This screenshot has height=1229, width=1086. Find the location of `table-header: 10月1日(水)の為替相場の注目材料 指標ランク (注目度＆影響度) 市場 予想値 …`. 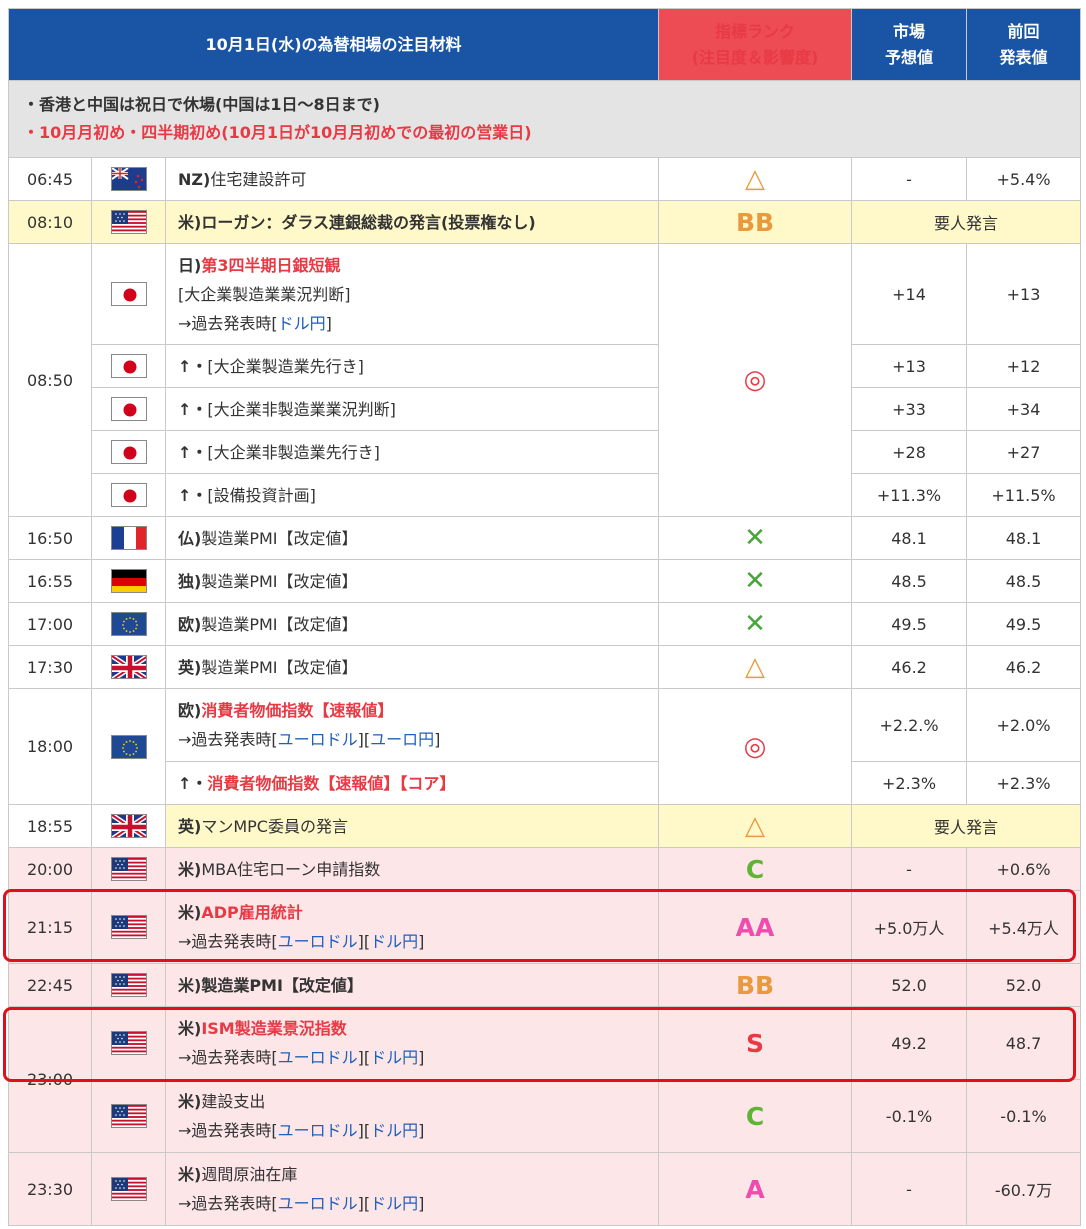

table-header: 10月1日(水)の為替相場の注目材料 指標ランク (注目度＆影響度) 市場 予想値 … is located at coordinates (544, 44).